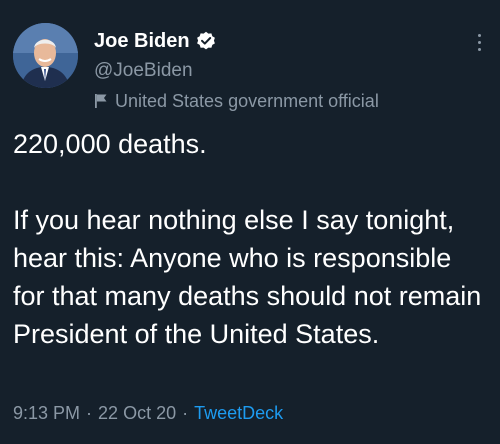 The width and height of the screenshot is (500, 444). I want to click on tweet-meta: 9:13 PM · 22 Oct 20 · TweetDeck, so click(148, 413).